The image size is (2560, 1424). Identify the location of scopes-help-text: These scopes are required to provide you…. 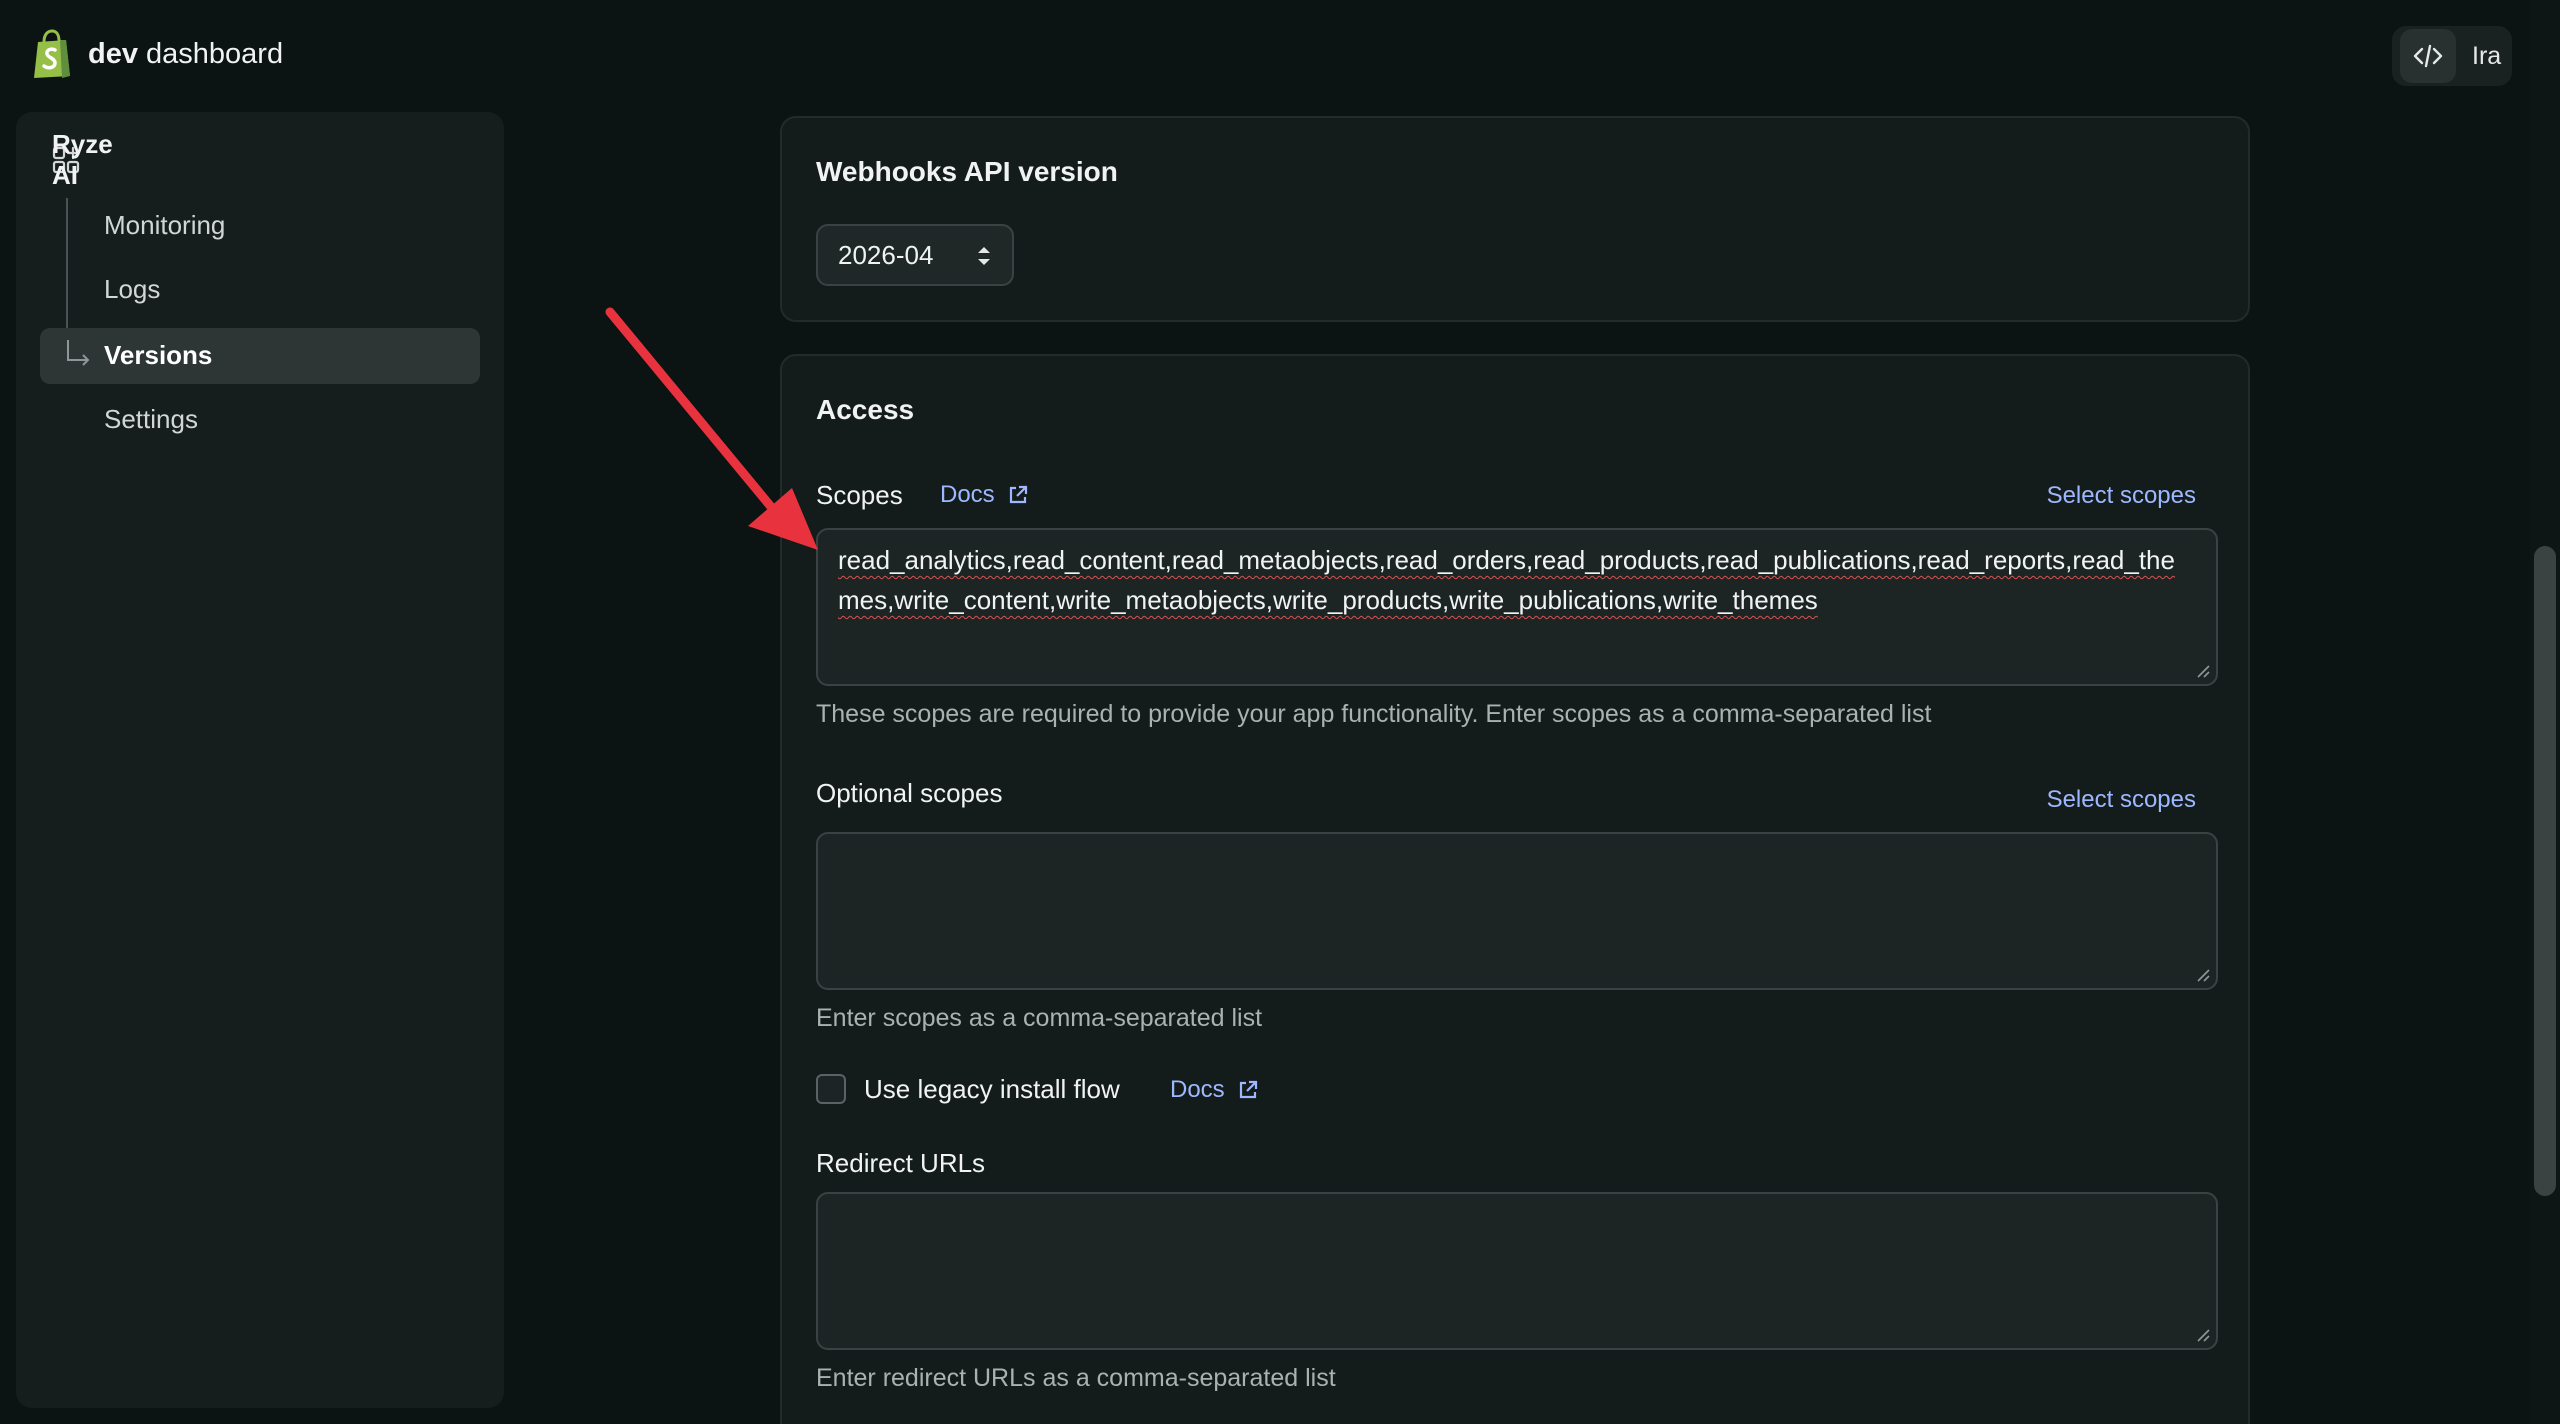
(1374, 714).